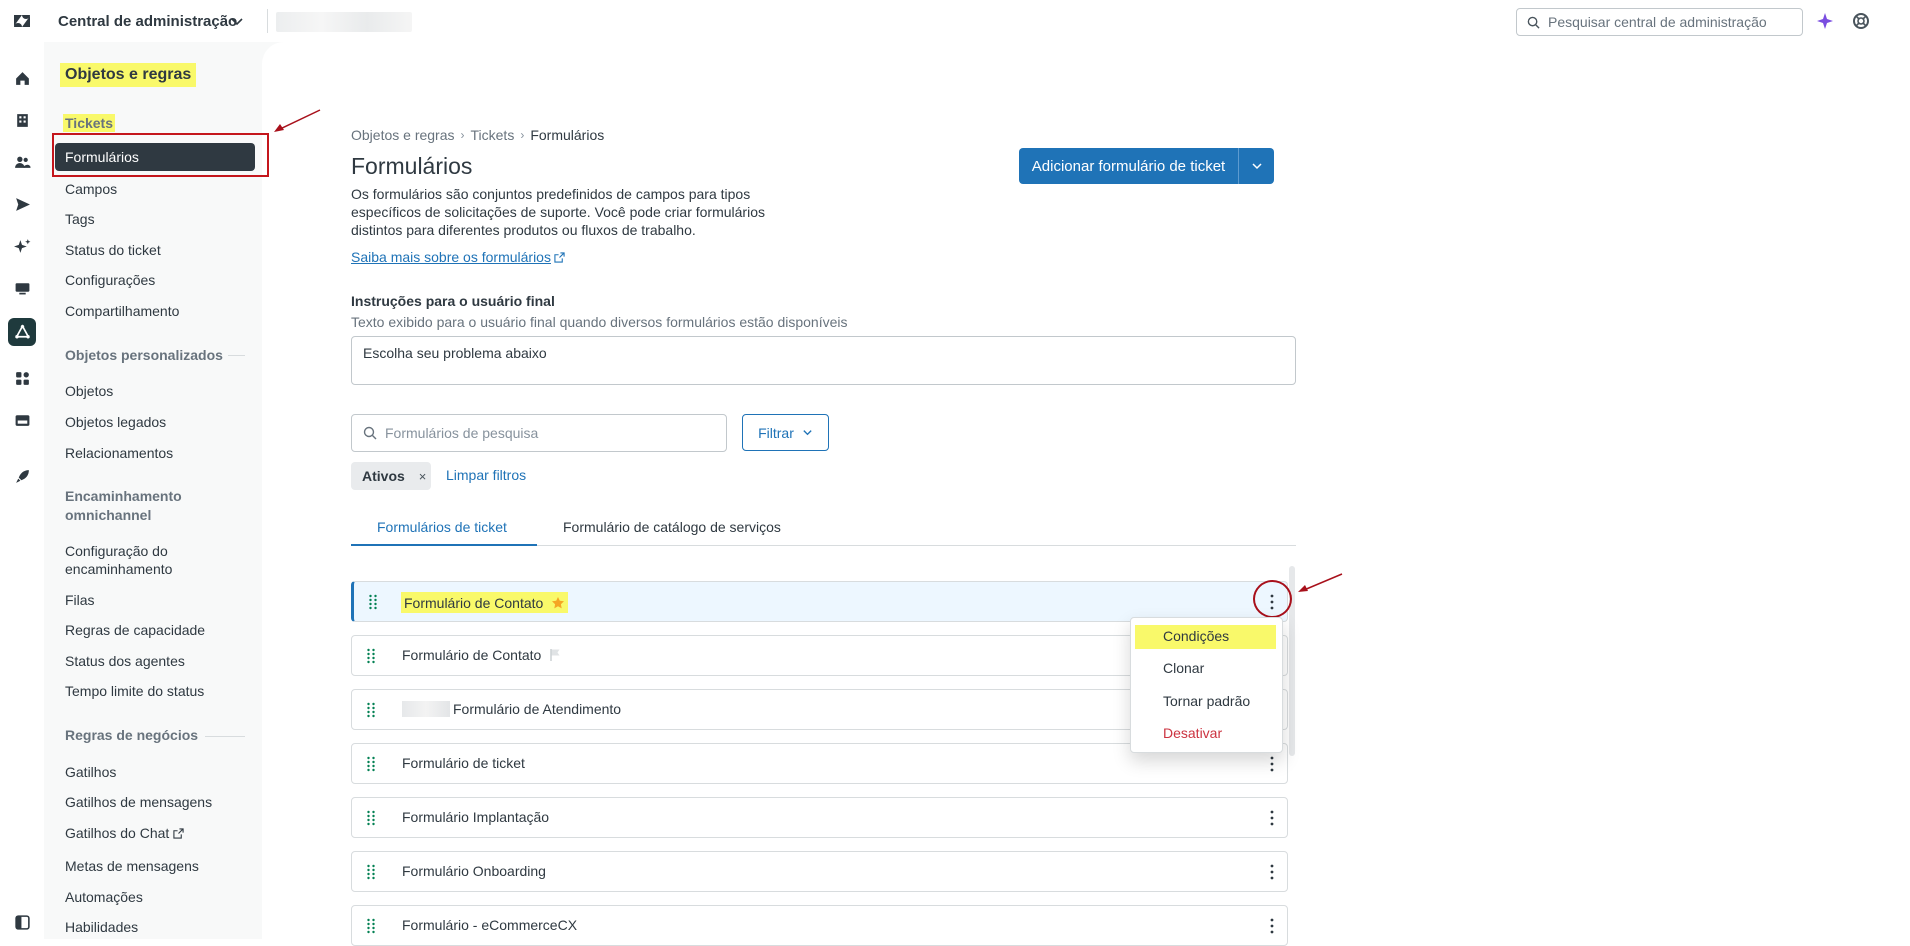  What do you see at coordinates (819, 925) in the screenshot?
I see `form-row: Formulário - eCommerceCX` at bounding box center [819, 925].